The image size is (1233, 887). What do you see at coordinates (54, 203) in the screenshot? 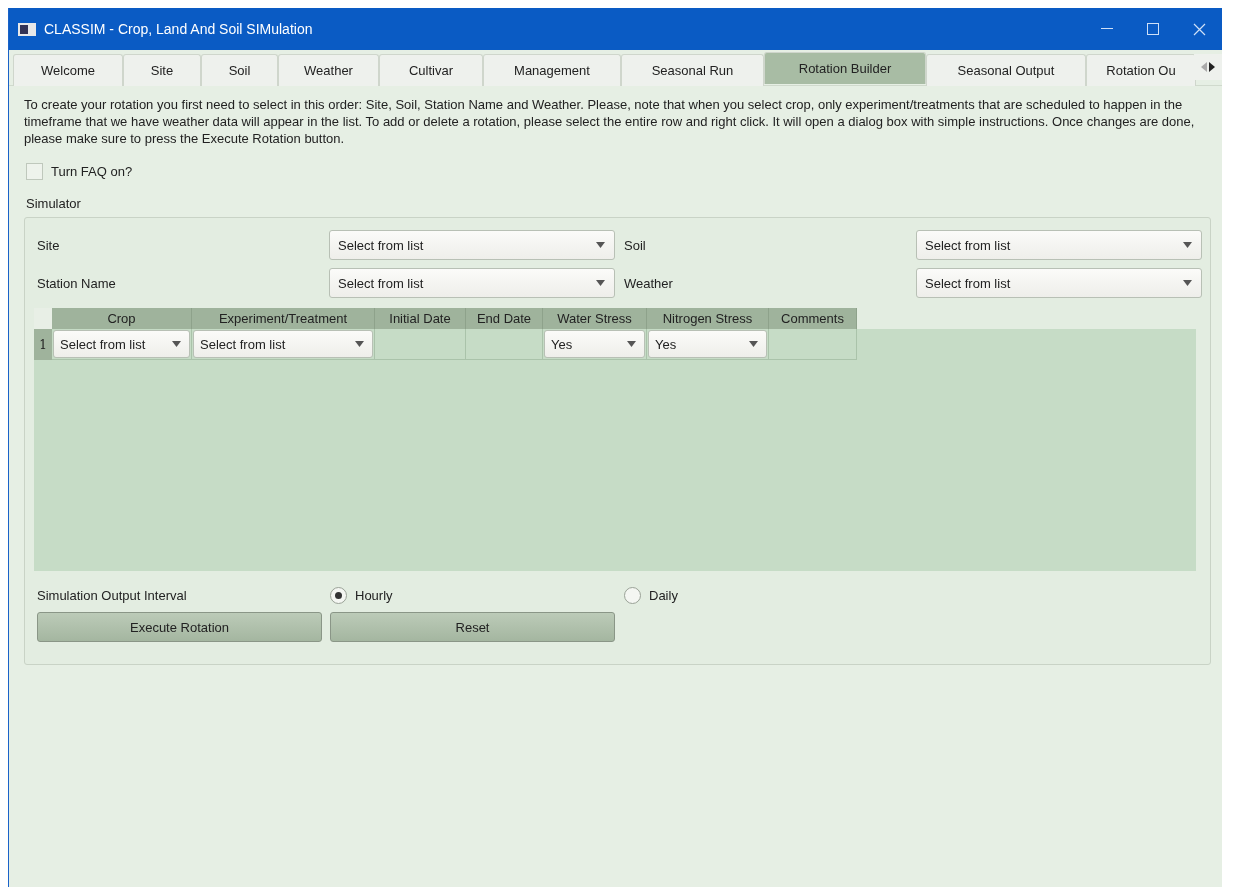
I see `group-title: Simulator` at bounding box center [54, 203].